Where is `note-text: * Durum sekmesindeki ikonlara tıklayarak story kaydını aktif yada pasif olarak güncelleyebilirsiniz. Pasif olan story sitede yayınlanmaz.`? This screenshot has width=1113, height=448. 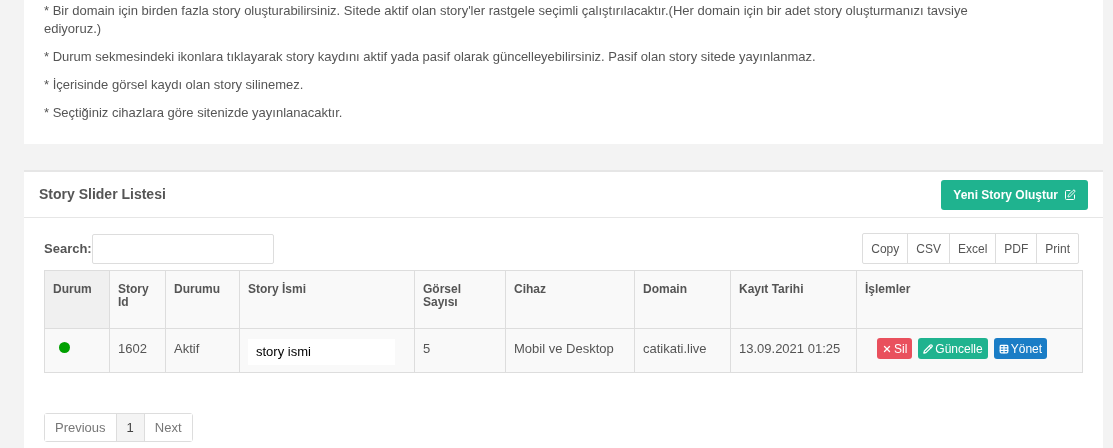 note-text: * Durum sekmesindeki ikonlara tıklayarak story kaydını aktif yada pasif olarak güncelleyebilirsiniz. Pasif olan story sitede yayınlanmaz. is located at coordinates (430, 57).